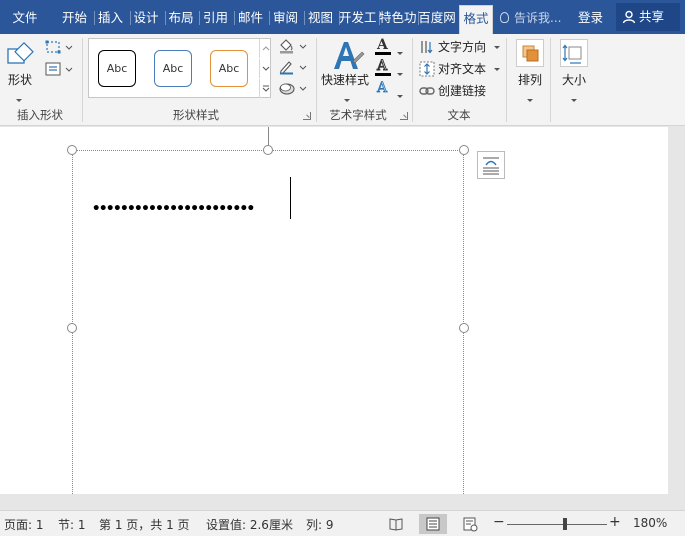 This screenshot has width=685, height=536. What do you see at coordinates (476, 19) in the screenshot?
I see `tab-format: 格式` at bounding box center [476, 19].